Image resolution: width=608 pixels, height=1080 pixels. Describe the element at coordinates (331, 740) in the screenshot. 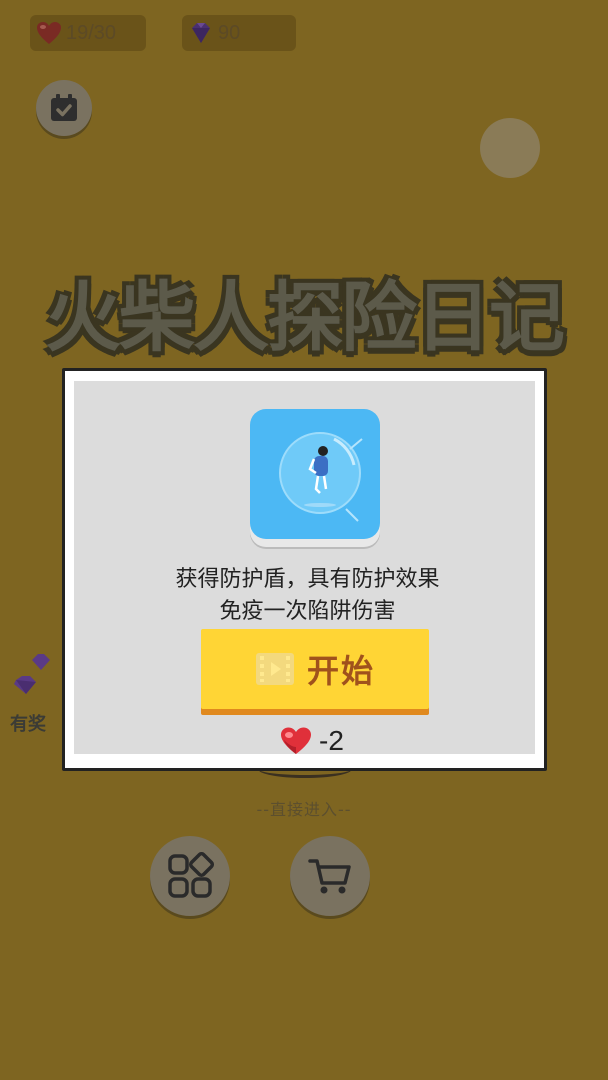

I see `heart-cost-value: -2` at that location.